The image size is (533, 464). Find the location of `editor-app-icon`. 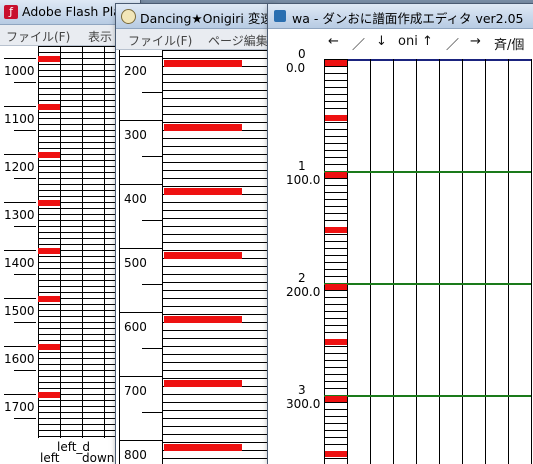

editor-app-icon is located at coordinates (280, 16).